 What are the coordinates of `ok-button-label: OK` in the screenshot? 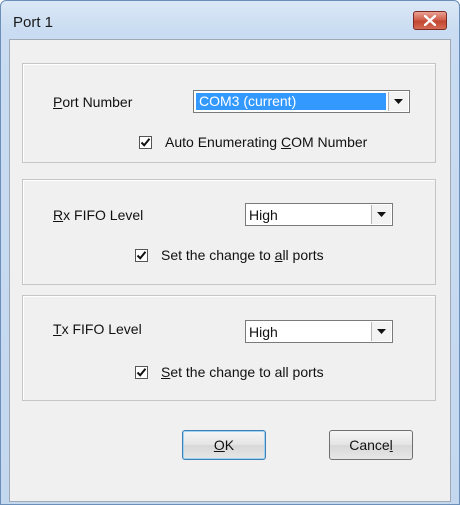 It's located at (224, 445).